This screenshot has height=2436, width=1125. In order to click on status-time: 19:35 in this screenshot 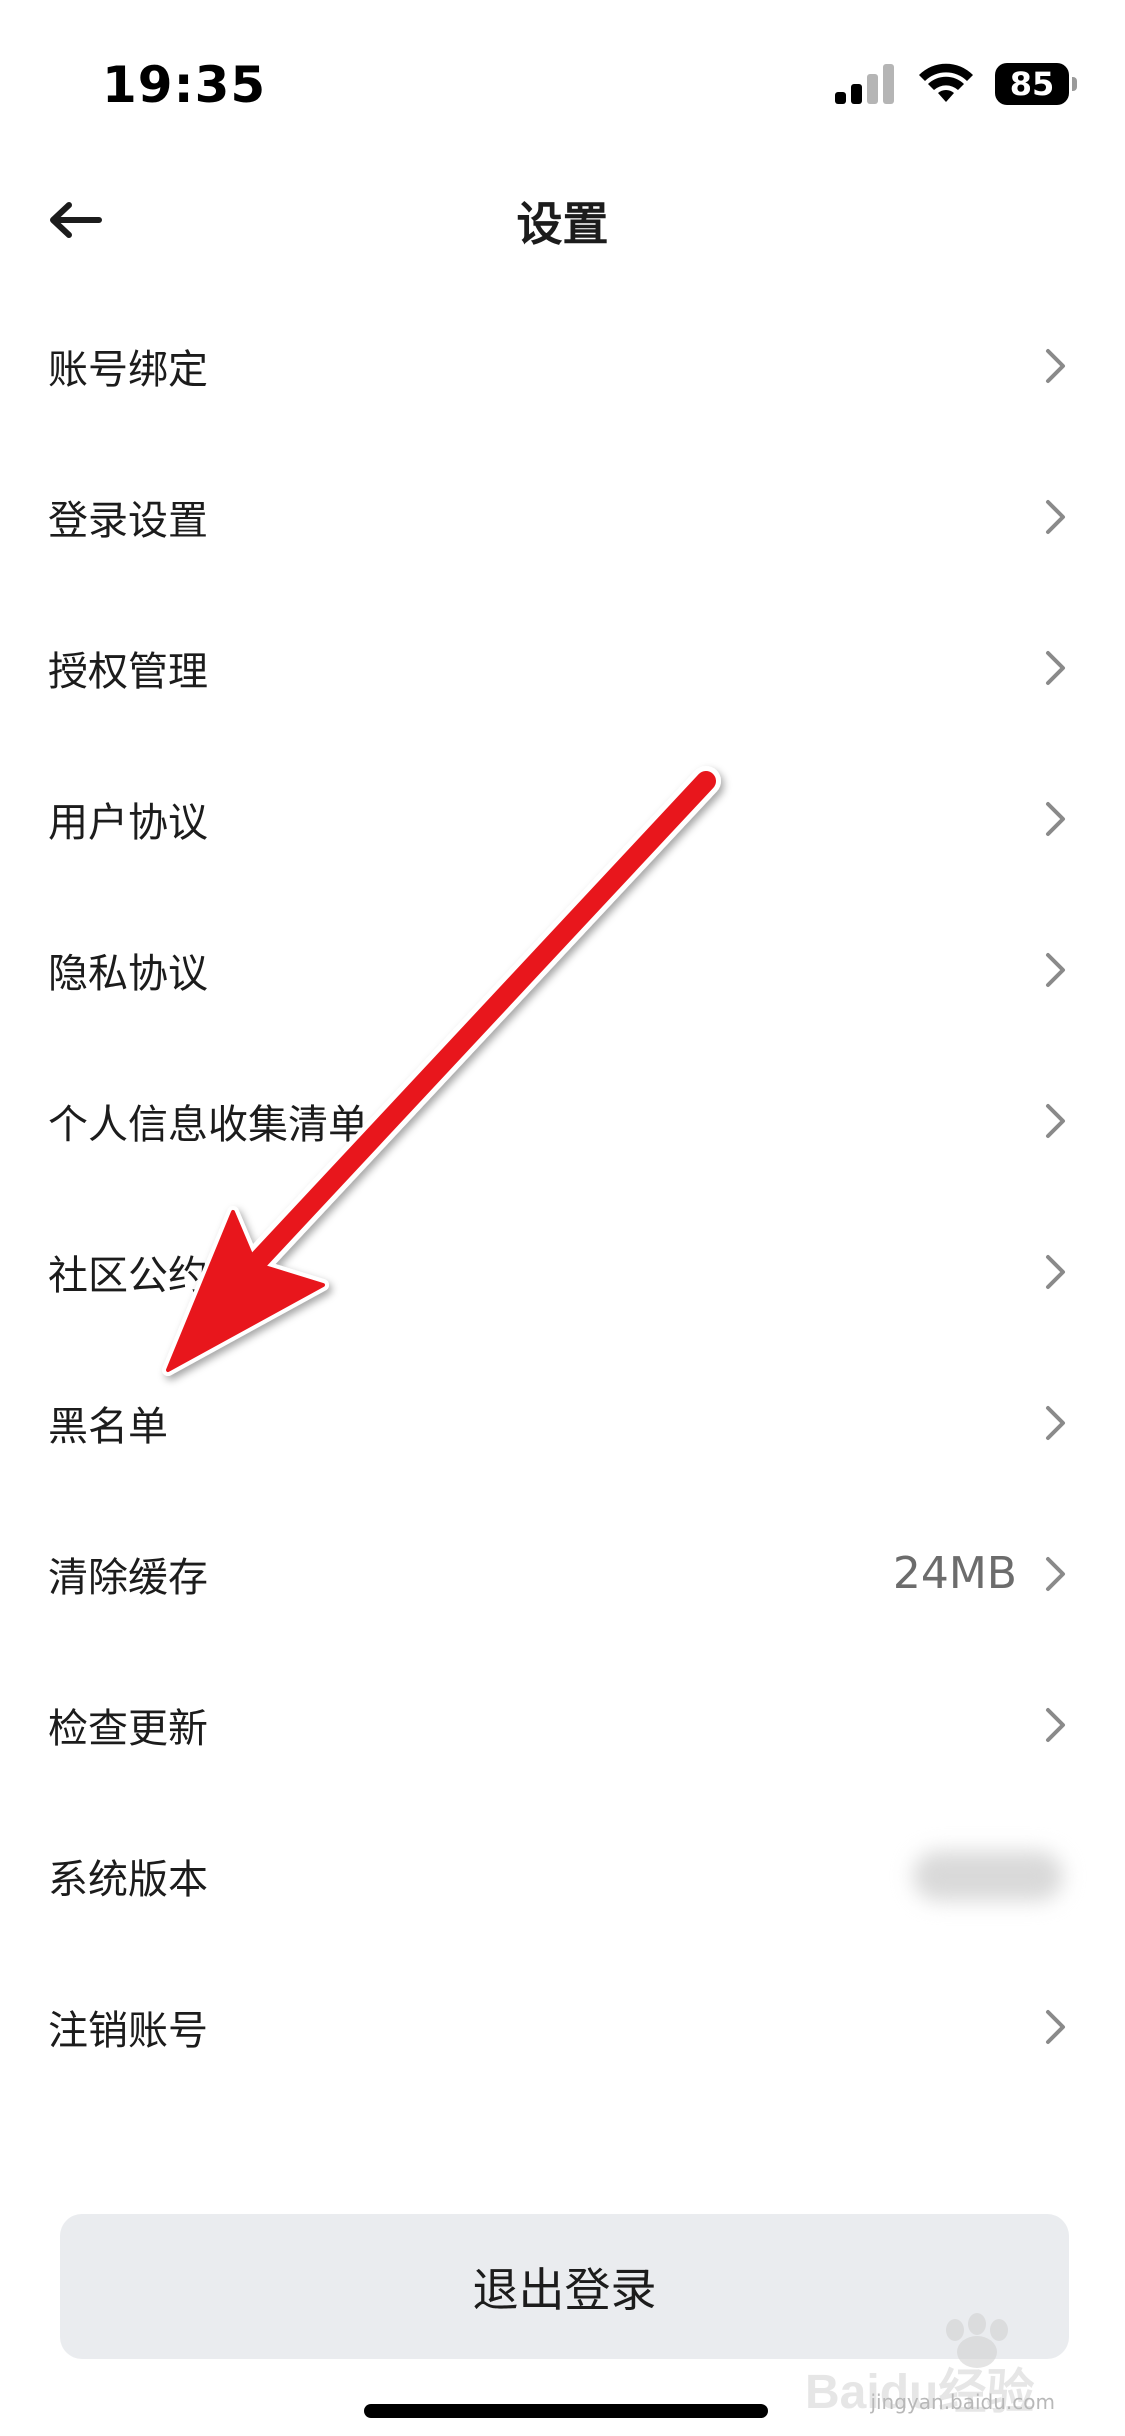, I will do `click(184, 85)`.